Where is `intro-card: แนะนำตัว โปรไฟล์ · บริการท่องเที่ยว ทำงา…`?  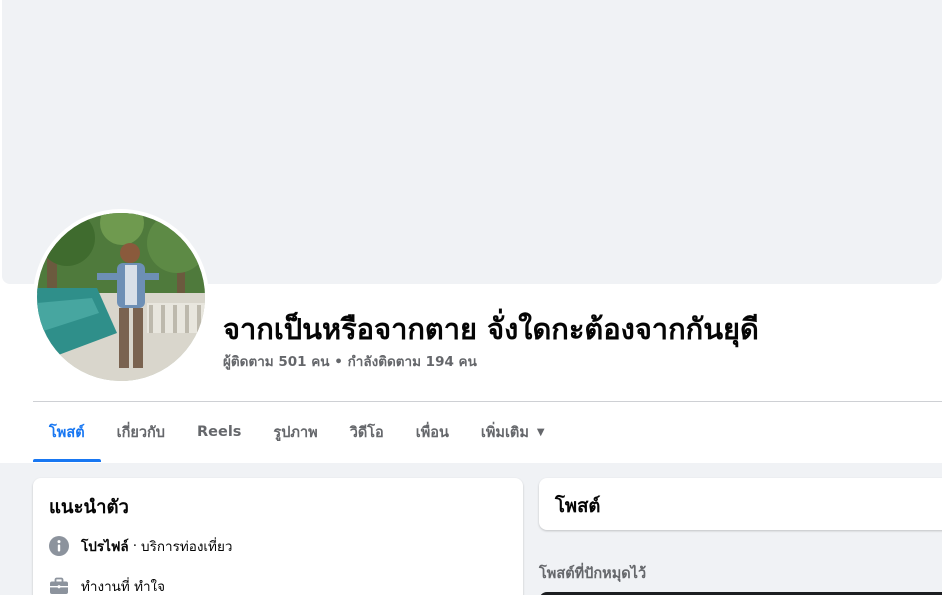 intro-card: แนะนำตัว โปรไฟล์ · บริการท่องเที่ยว ทำงา… is located at coordinates (278, 536).